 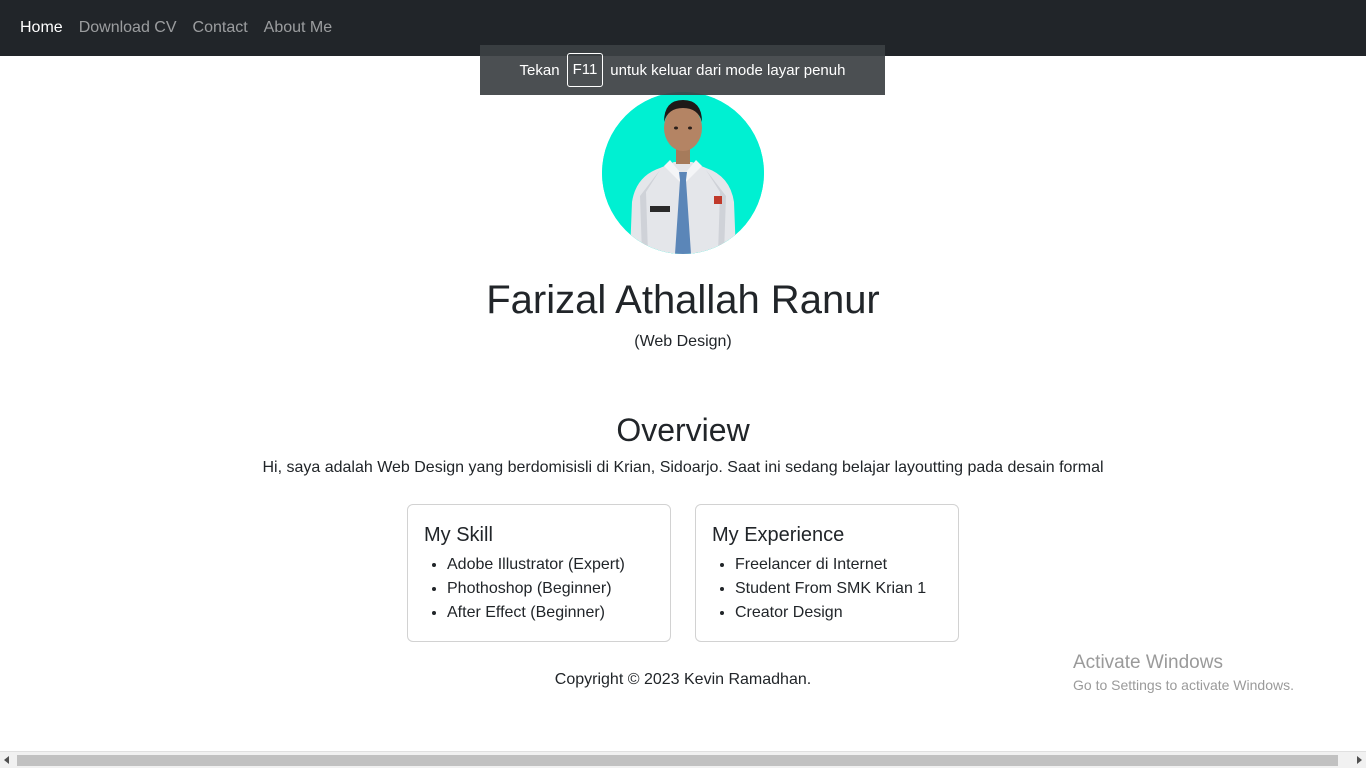 What do you see at coordinates (550, 613) in the screenshot?
I see `skill-item: After Effect (Beginner)` at bounding box center [550, 613].